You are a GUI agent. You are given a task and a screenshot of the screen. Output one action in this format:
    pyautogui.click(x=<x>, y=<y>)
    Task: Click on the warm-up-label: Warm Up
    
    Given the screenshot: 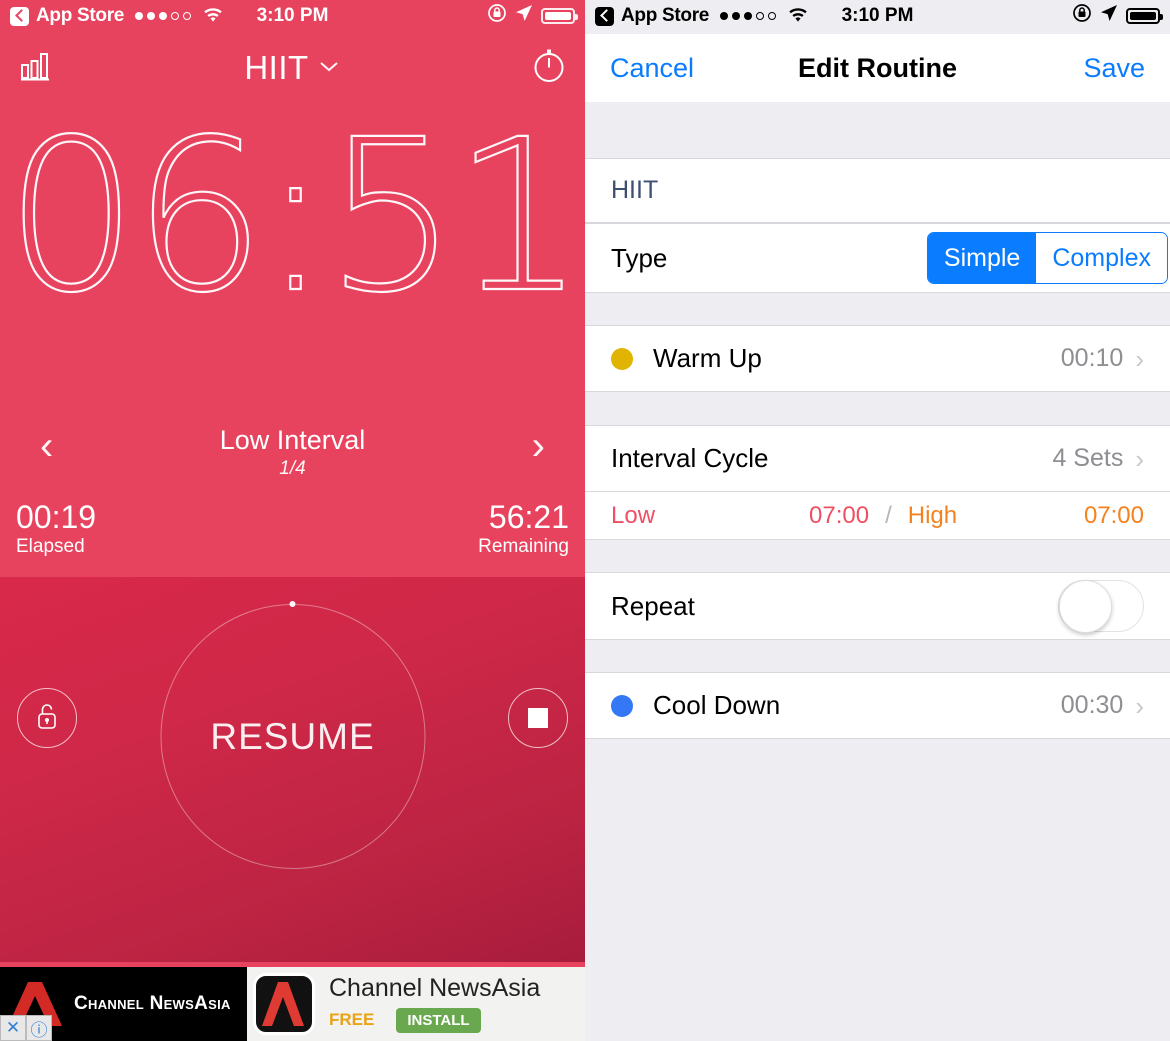 What is the action you would take?
    pyautogui.click(x=707, y=358)
    